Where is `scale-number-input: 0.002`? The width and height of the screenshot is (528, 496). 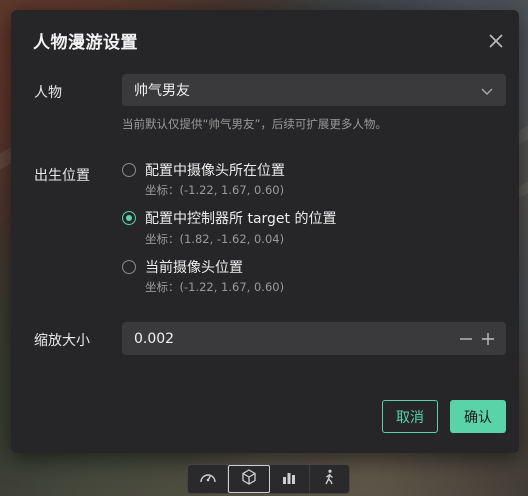
scale-number-input: 0.002 is located at coordinates (314, 338).